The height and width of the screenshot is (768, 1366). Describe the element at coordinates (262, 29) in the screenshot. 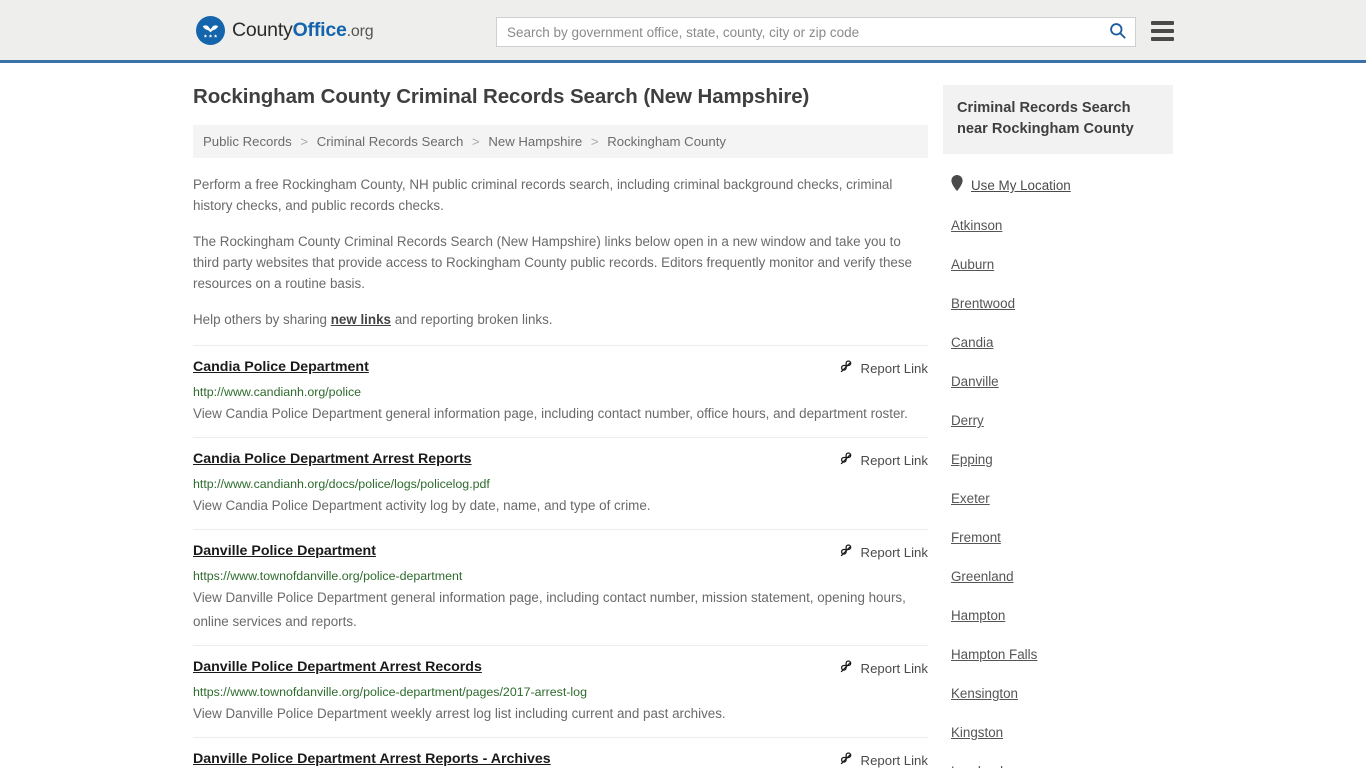

I see `logo-text-county: County` at that location.